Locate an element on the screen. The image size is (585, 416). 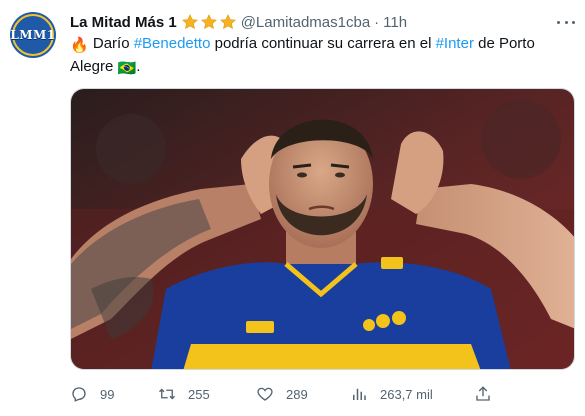
tweet-text-line-2: Alegre 🇧🇷. is located at coordinates (320, 67).